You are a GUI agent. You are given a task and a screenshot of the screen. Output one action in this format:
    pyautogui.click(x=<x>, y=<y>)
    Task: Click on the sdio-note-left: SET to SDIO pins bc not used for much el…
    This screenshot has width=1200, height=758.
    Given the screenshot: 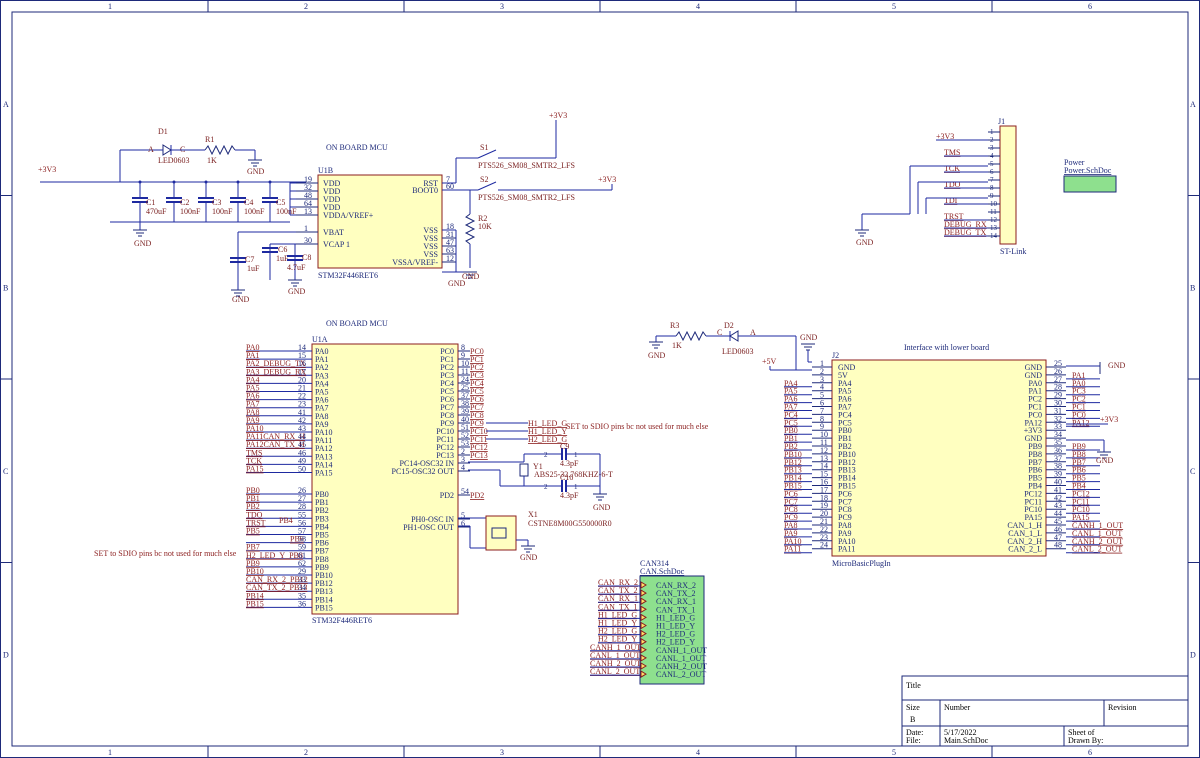 What is the action you would take?
    pyautogui.click(x=165, y=553)
    